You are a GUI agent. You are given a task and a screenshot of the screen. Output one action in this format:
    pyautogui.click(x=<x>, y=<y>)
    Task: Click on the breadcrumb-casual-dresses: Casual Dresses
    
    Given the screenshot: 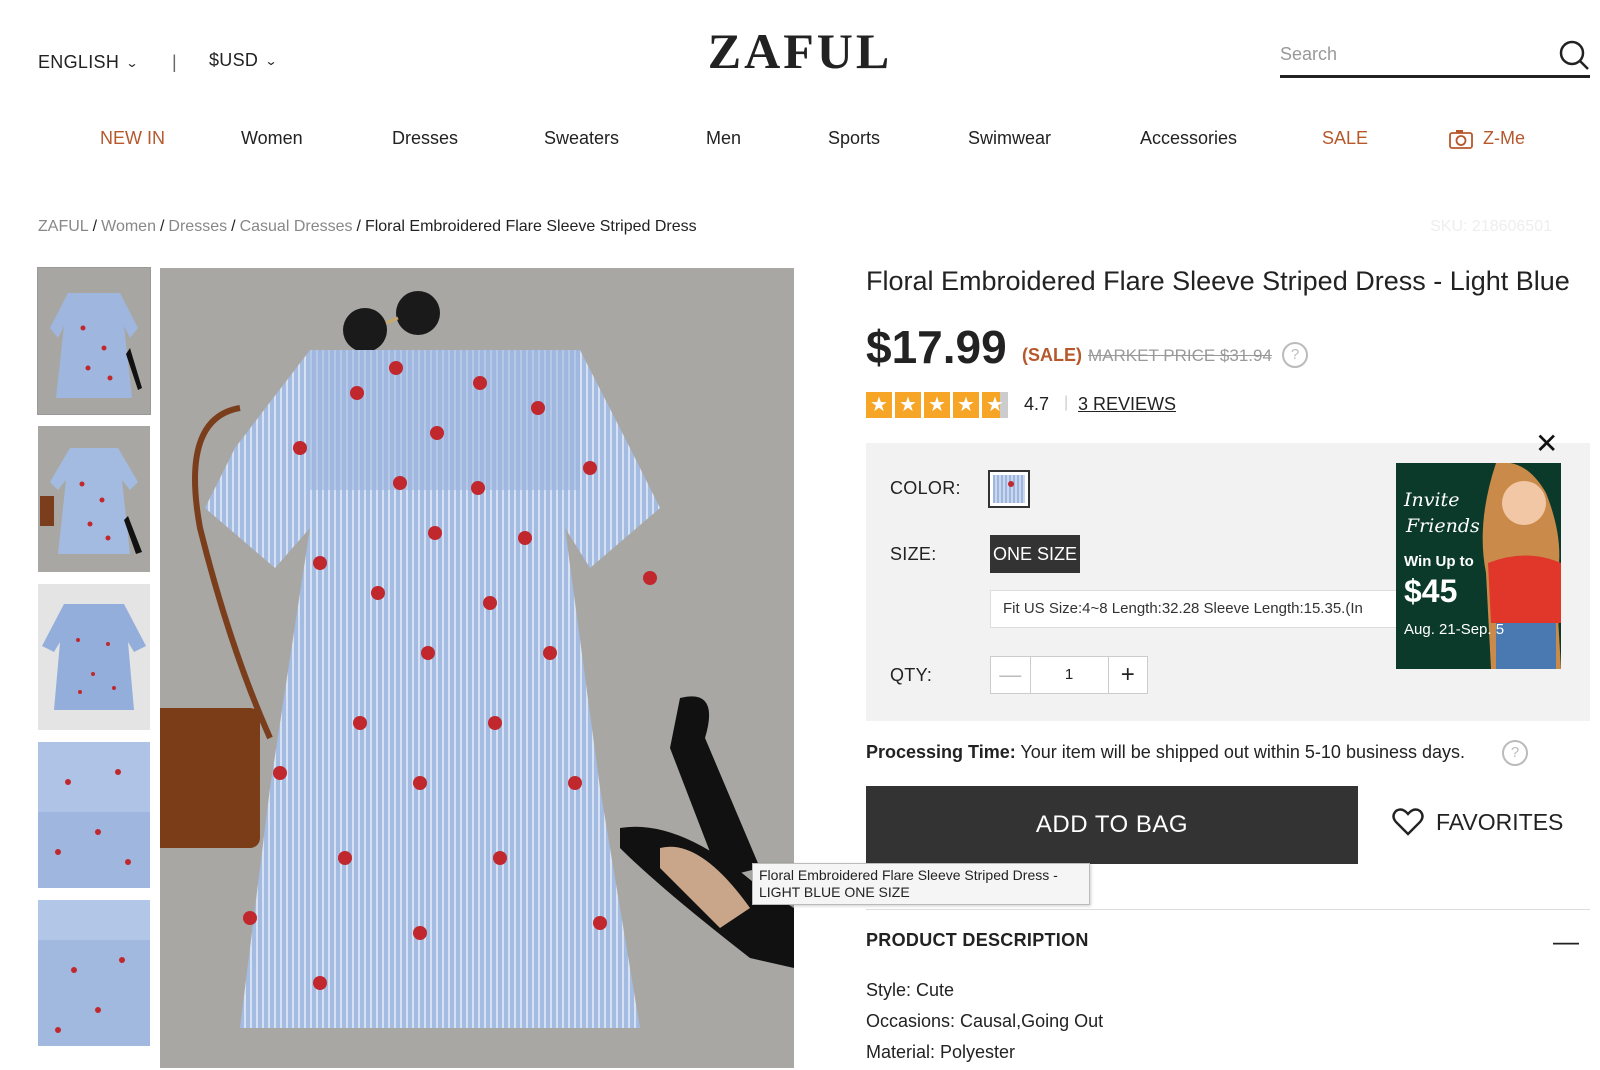 What is the action you would take?
    pyautogui.click(x=296, y=226)
    